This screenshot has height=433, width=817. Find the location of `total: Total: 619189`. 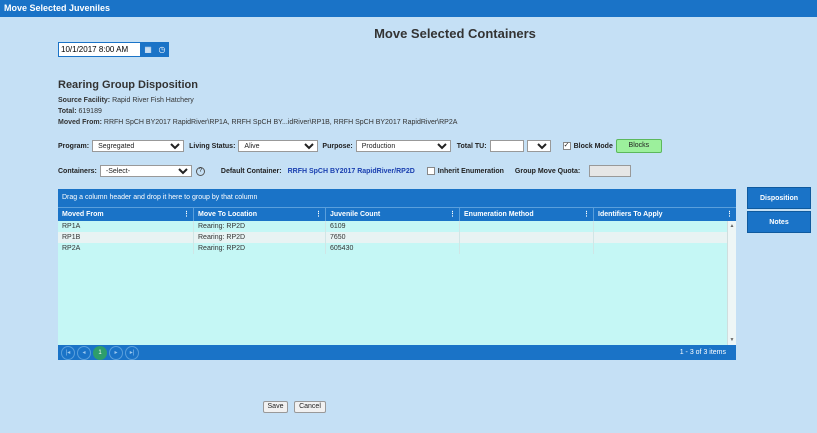

total: Total: 619189 is located at coordinates (80, 111).